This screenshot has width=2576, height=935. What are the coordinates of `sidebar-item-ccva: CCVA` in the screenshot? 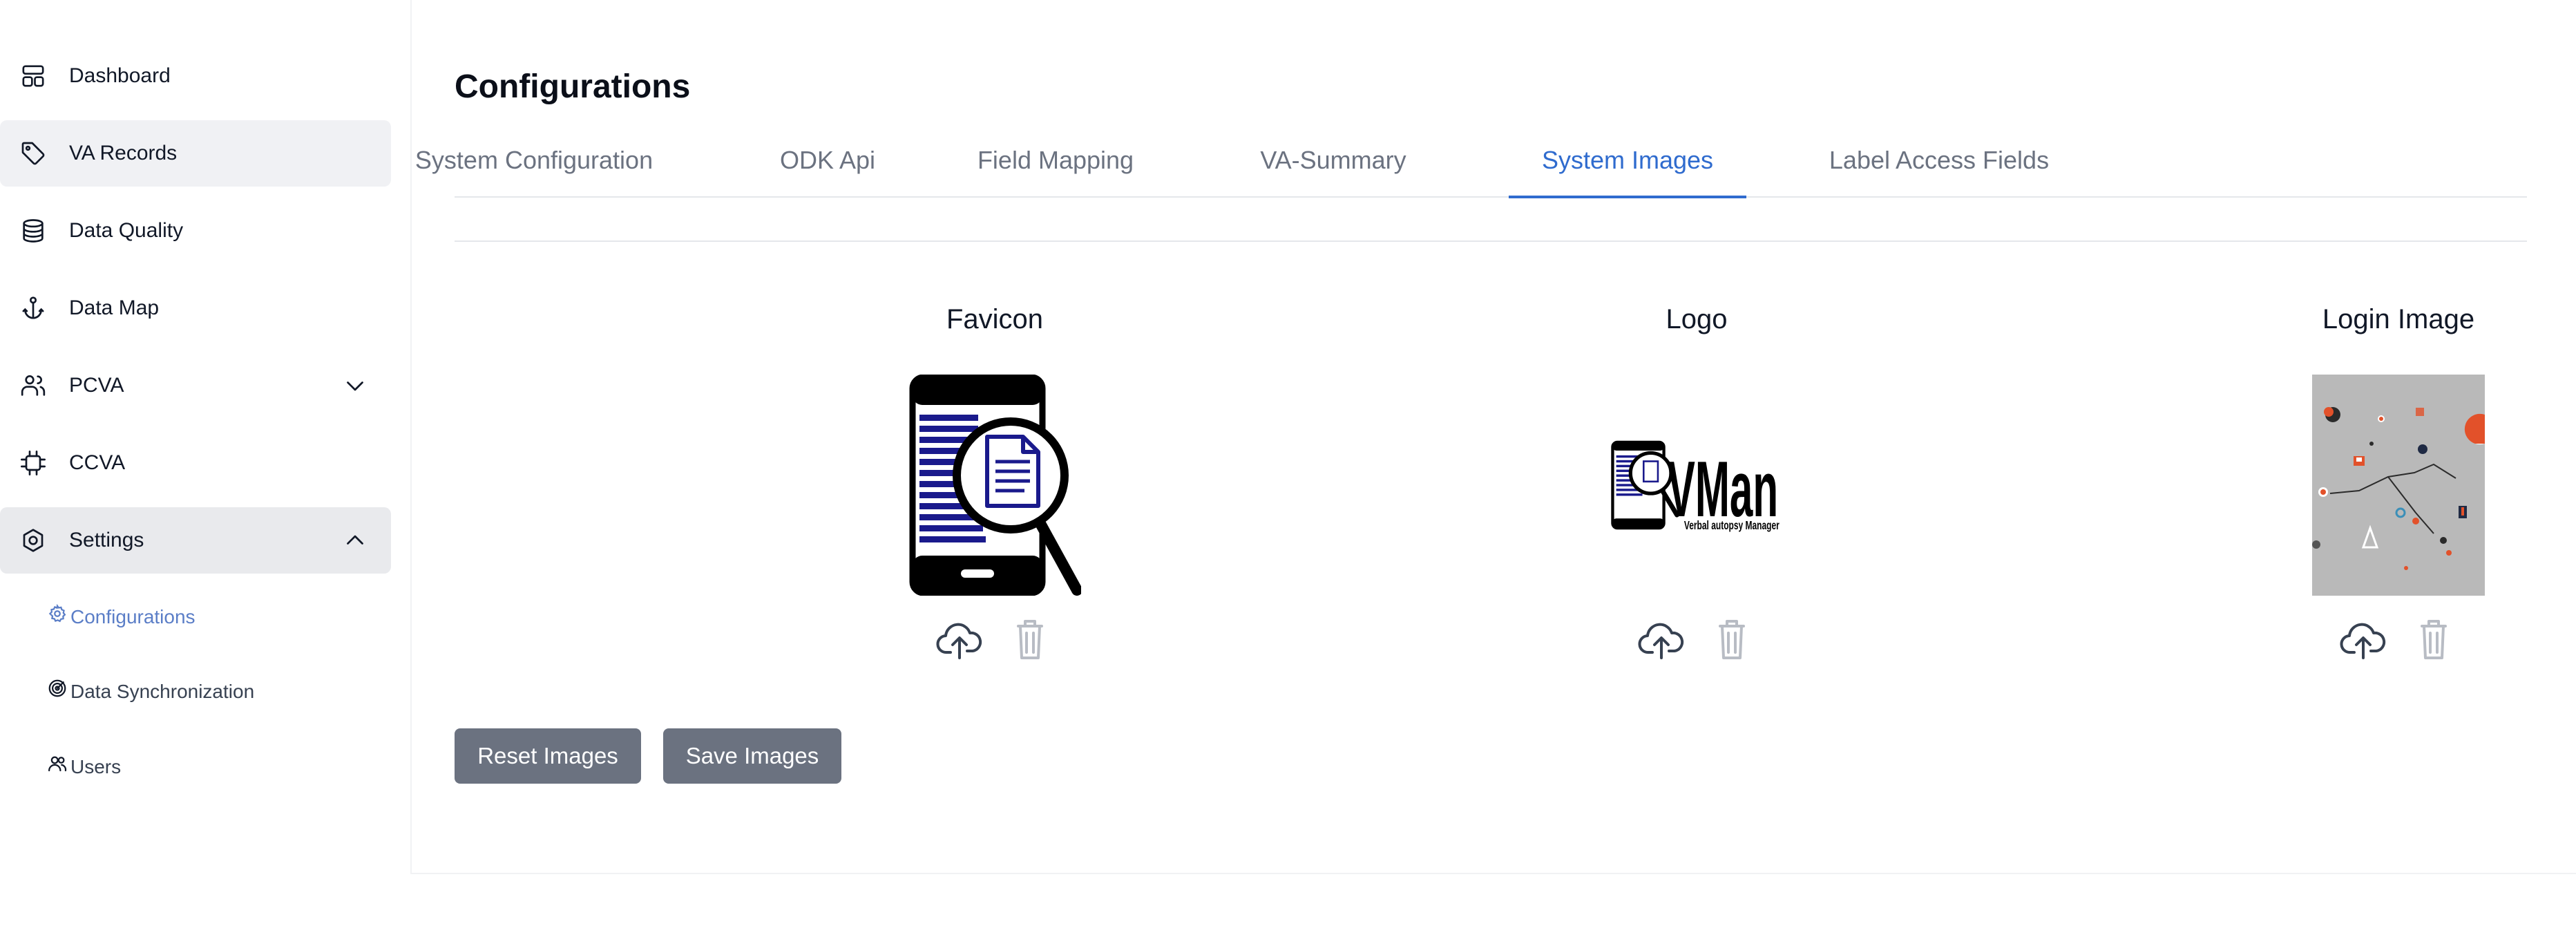 It's located at (195, 463).